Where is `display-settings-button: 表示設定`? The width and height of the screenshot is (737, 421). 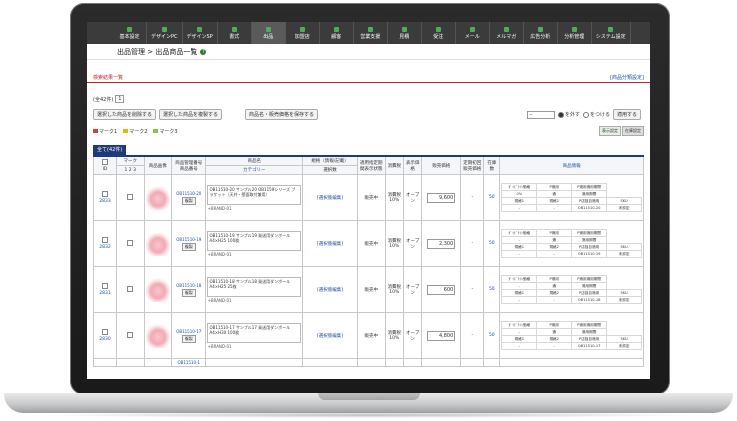 display-settings-button: 表示設定 is located at coordinates (610, 131).